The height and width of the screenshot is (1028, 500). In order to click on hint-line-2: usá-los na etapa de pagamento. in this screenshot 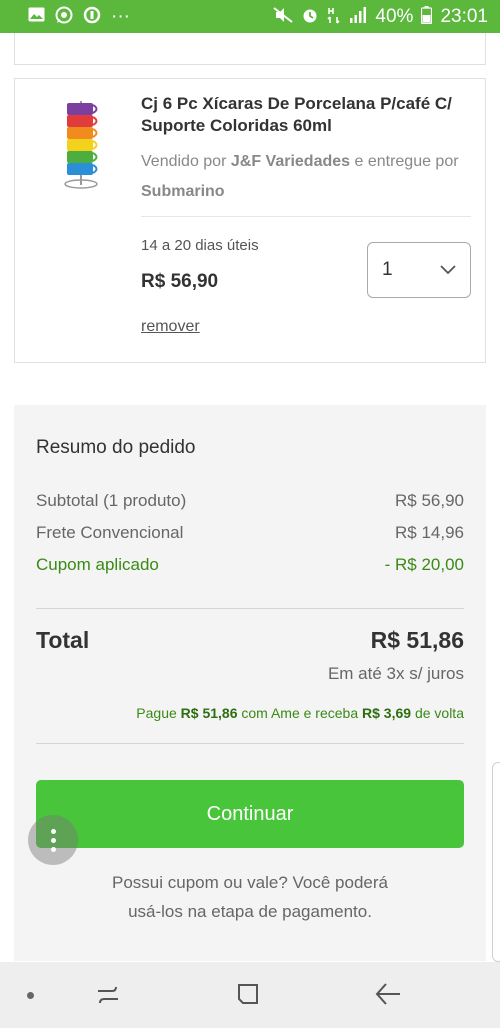, I will do `click(250, 911)`.